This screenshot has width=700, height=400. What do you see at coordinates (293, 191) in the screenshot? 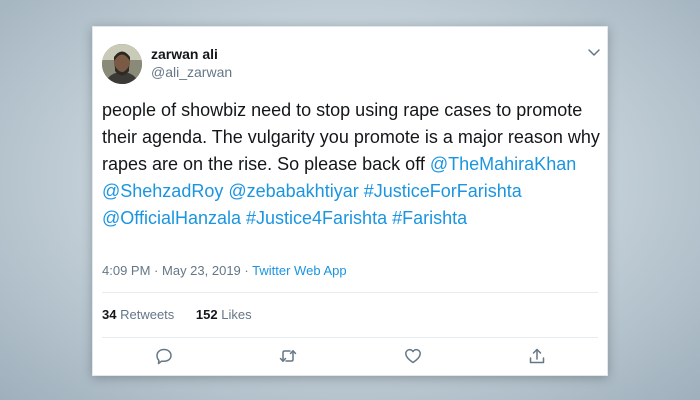
I see `mention-link: @zebabakhtiyar` at bounding box center [293, 191].